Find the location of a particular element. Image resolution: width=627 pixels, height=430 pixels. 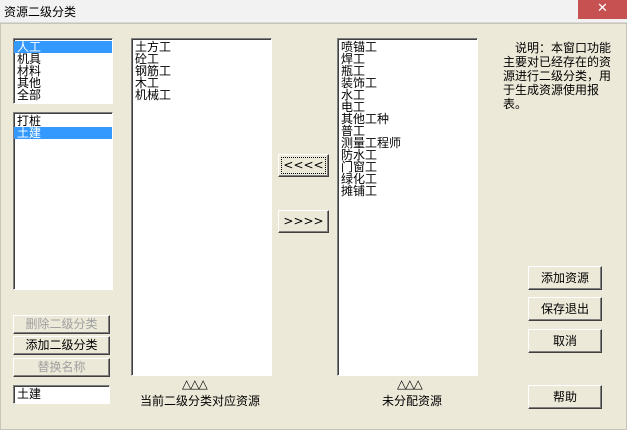

category-item: 全部 is located at coordinates (63, 95).